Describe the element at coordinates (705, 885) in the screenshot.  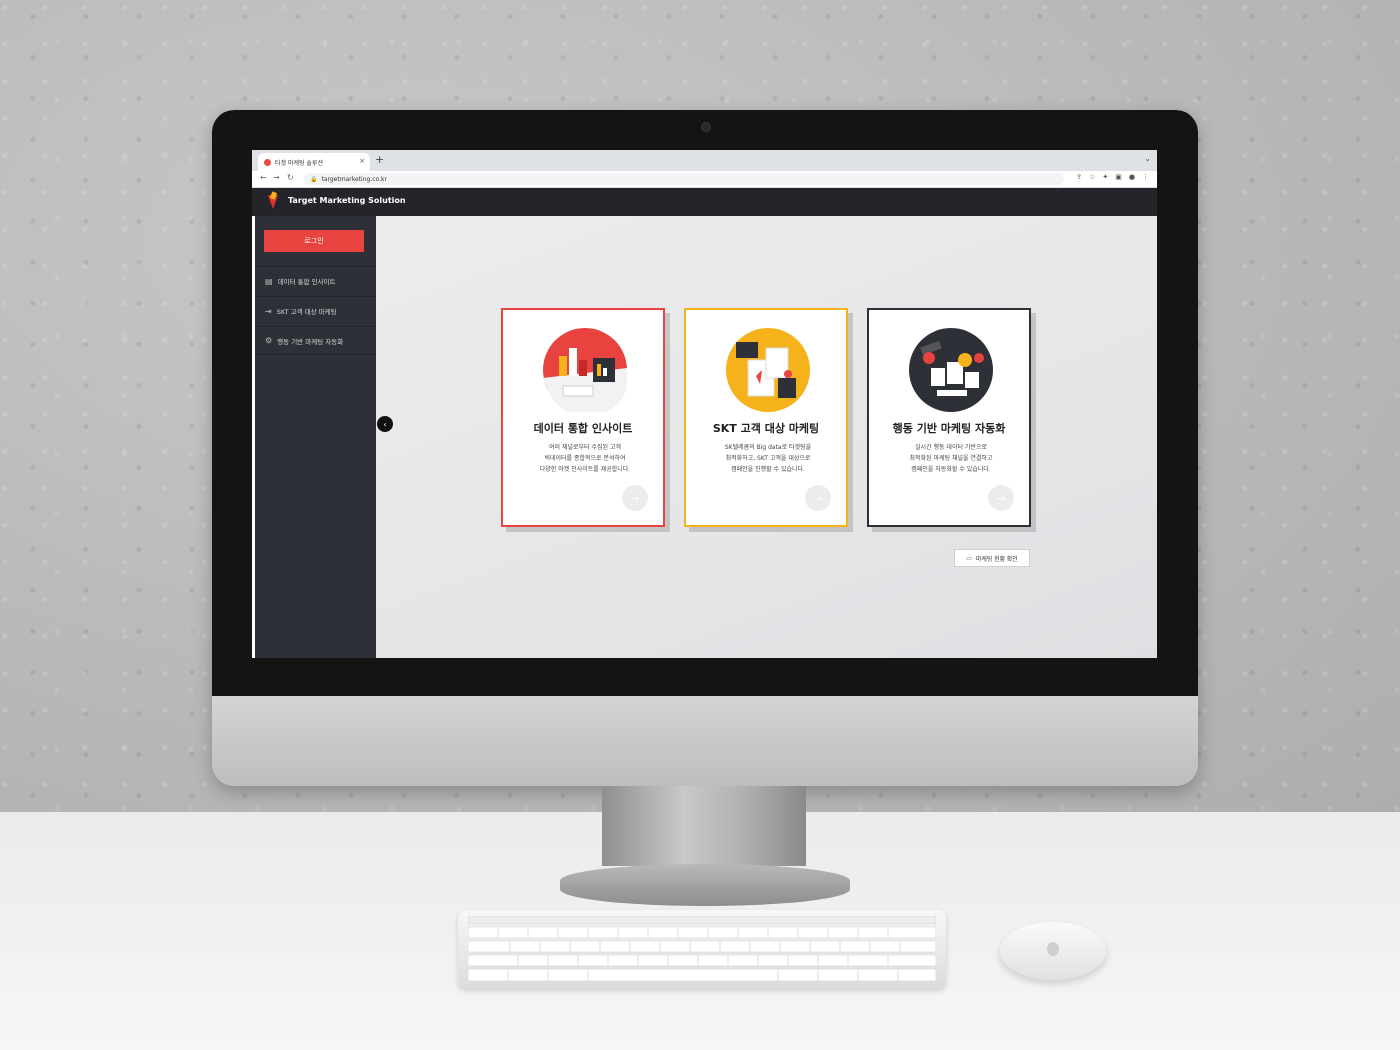
I see `monitor-stand-base` at that location.